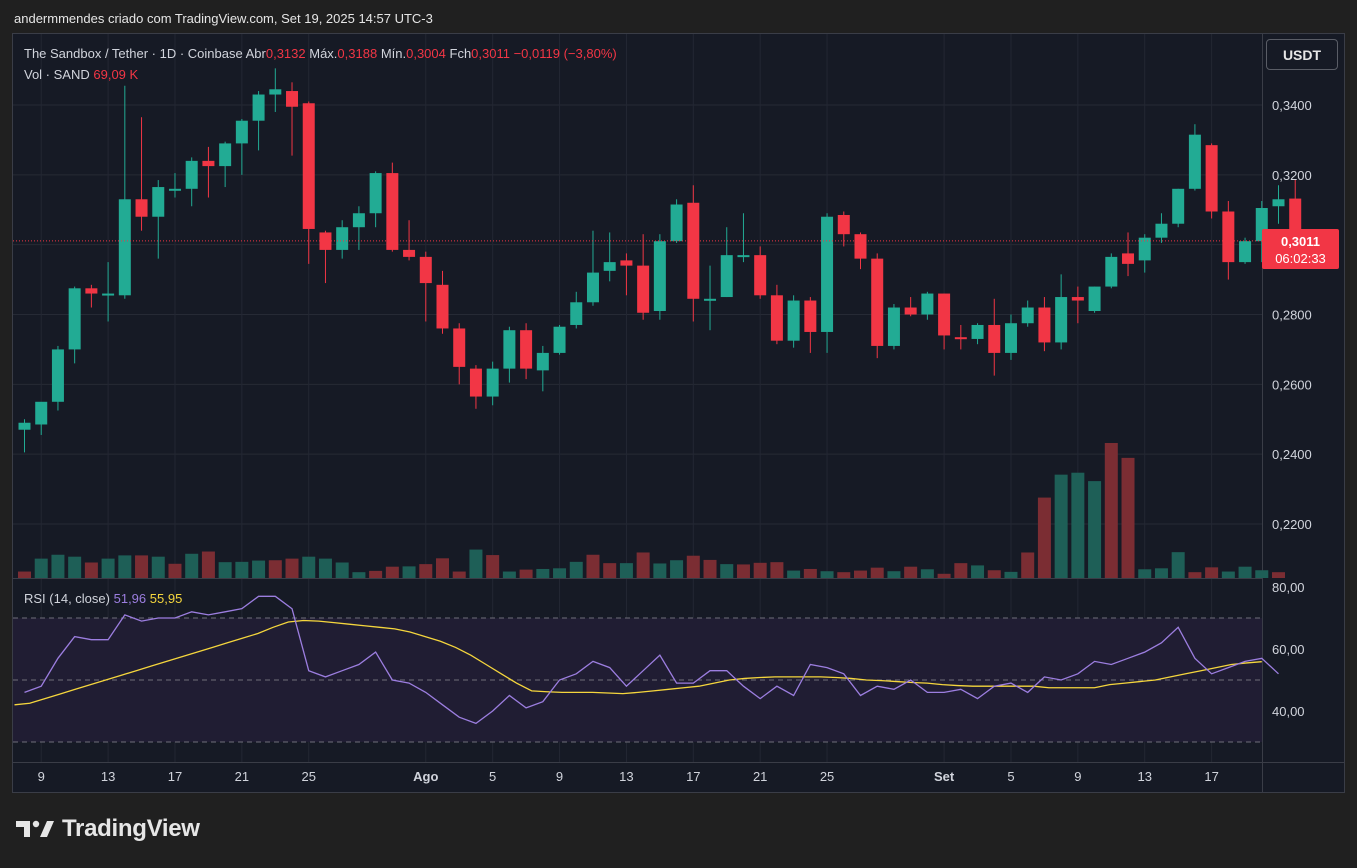 The image size is (1357, 868). I want to click on price-axis-label: 0,3200, so click(1292, 175).